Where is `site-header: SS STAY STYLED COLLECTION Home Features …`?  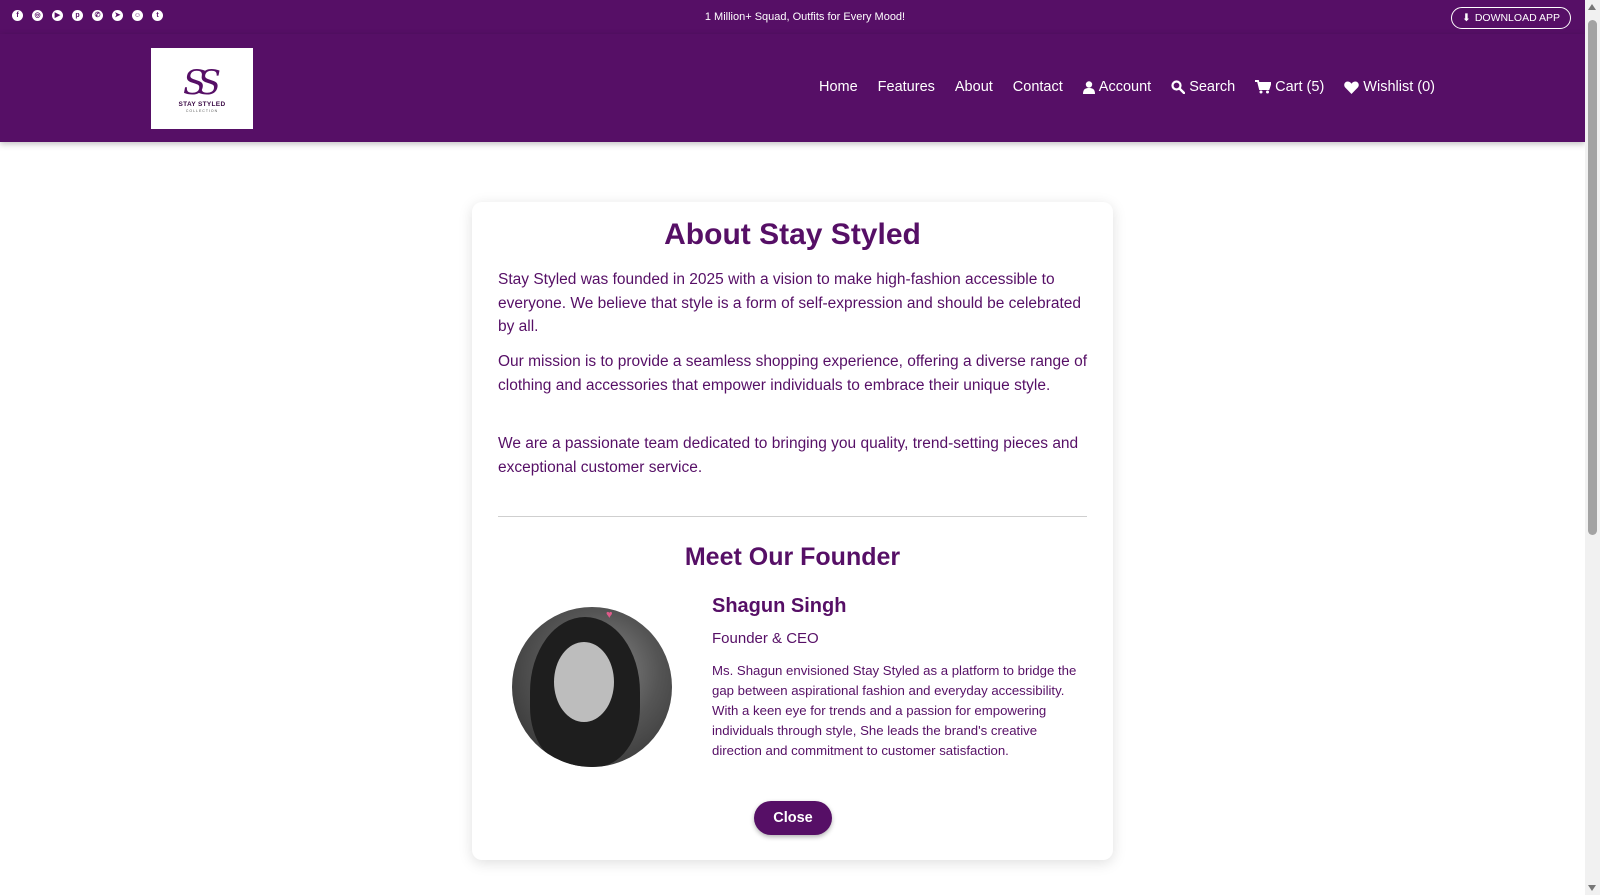 site-header: SS STAY STYLED COLLECTION Home Features … is located at coordinates (792, 88).